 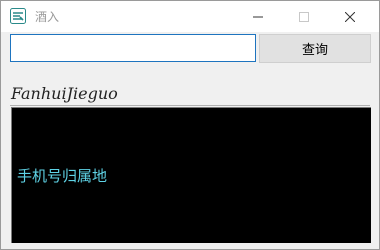 I want to click on query-button: 查询, so click(x=315, y=48).